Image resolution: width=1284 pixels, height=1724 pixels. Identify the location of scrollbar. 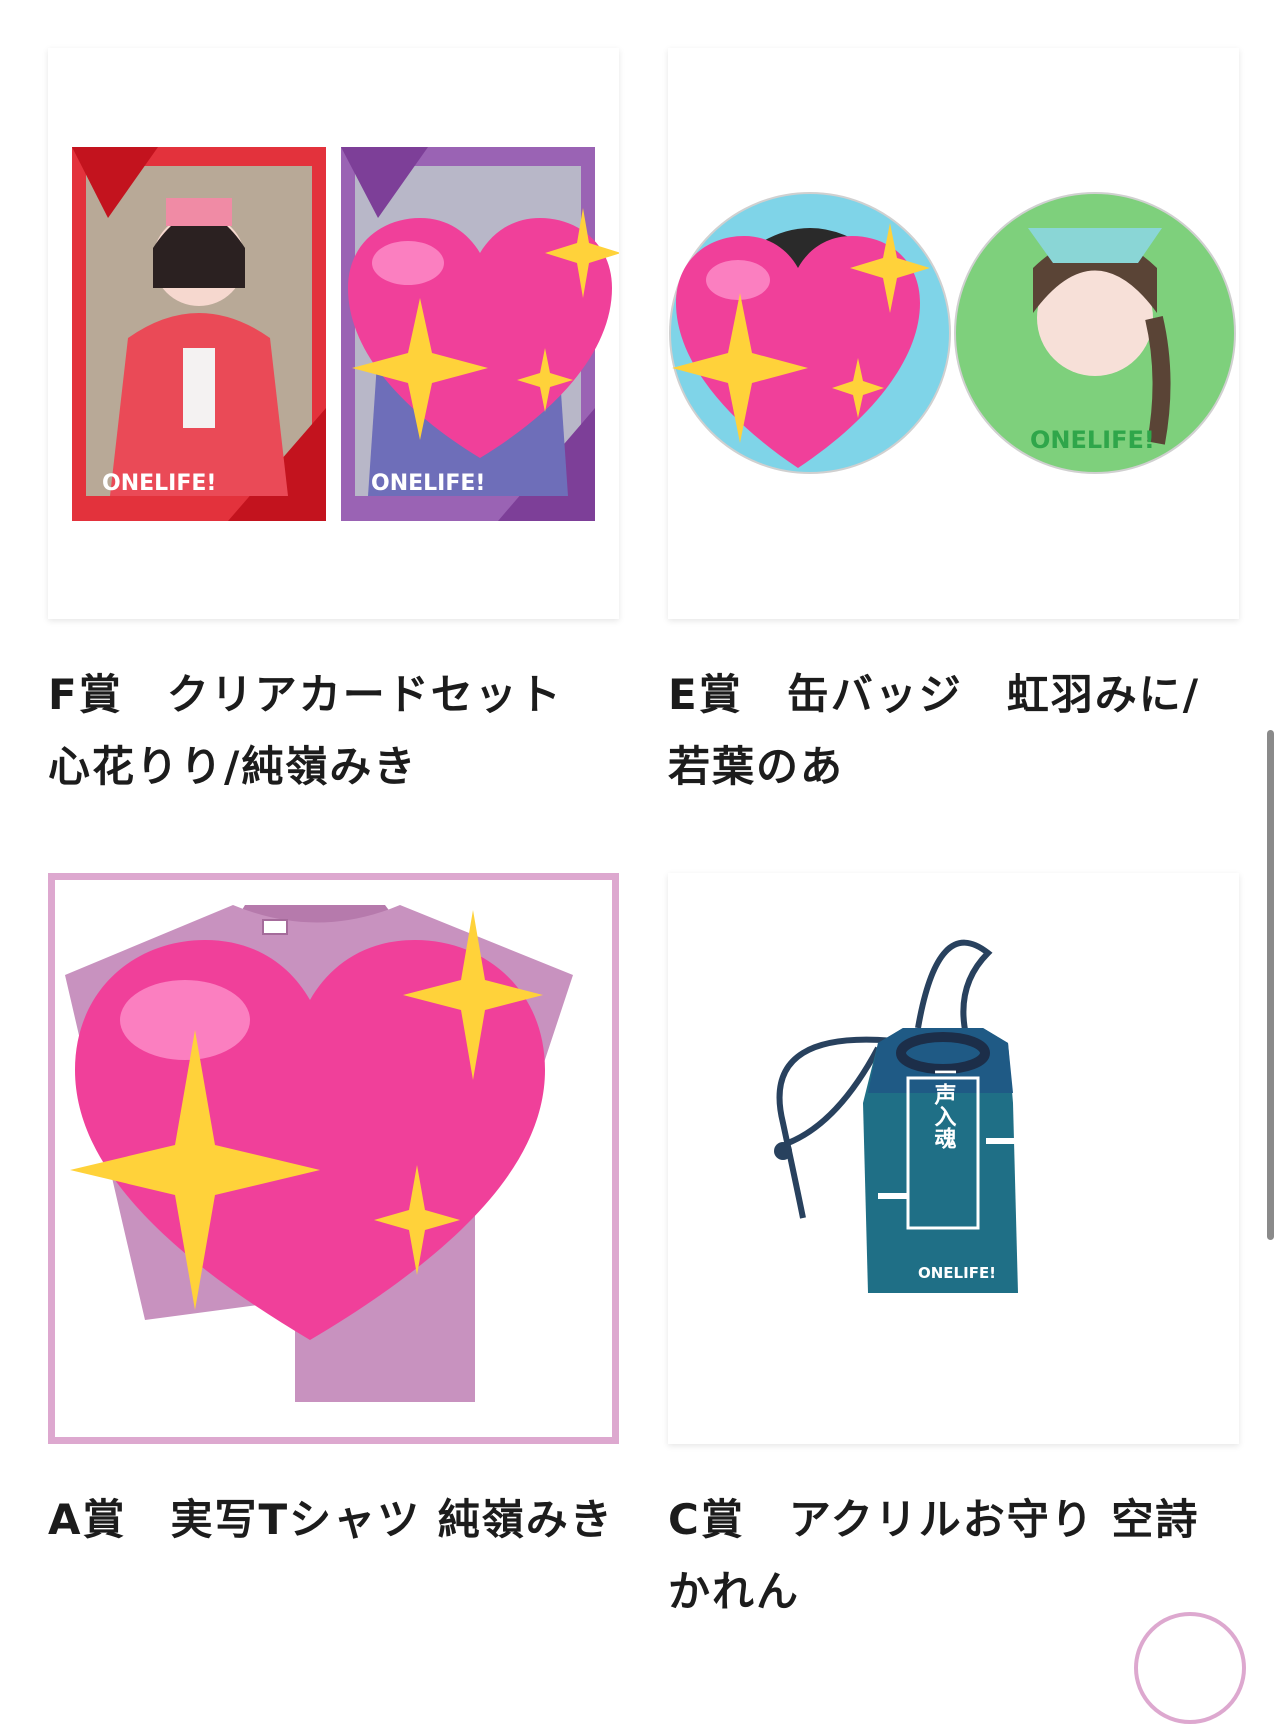
(1270, 985).